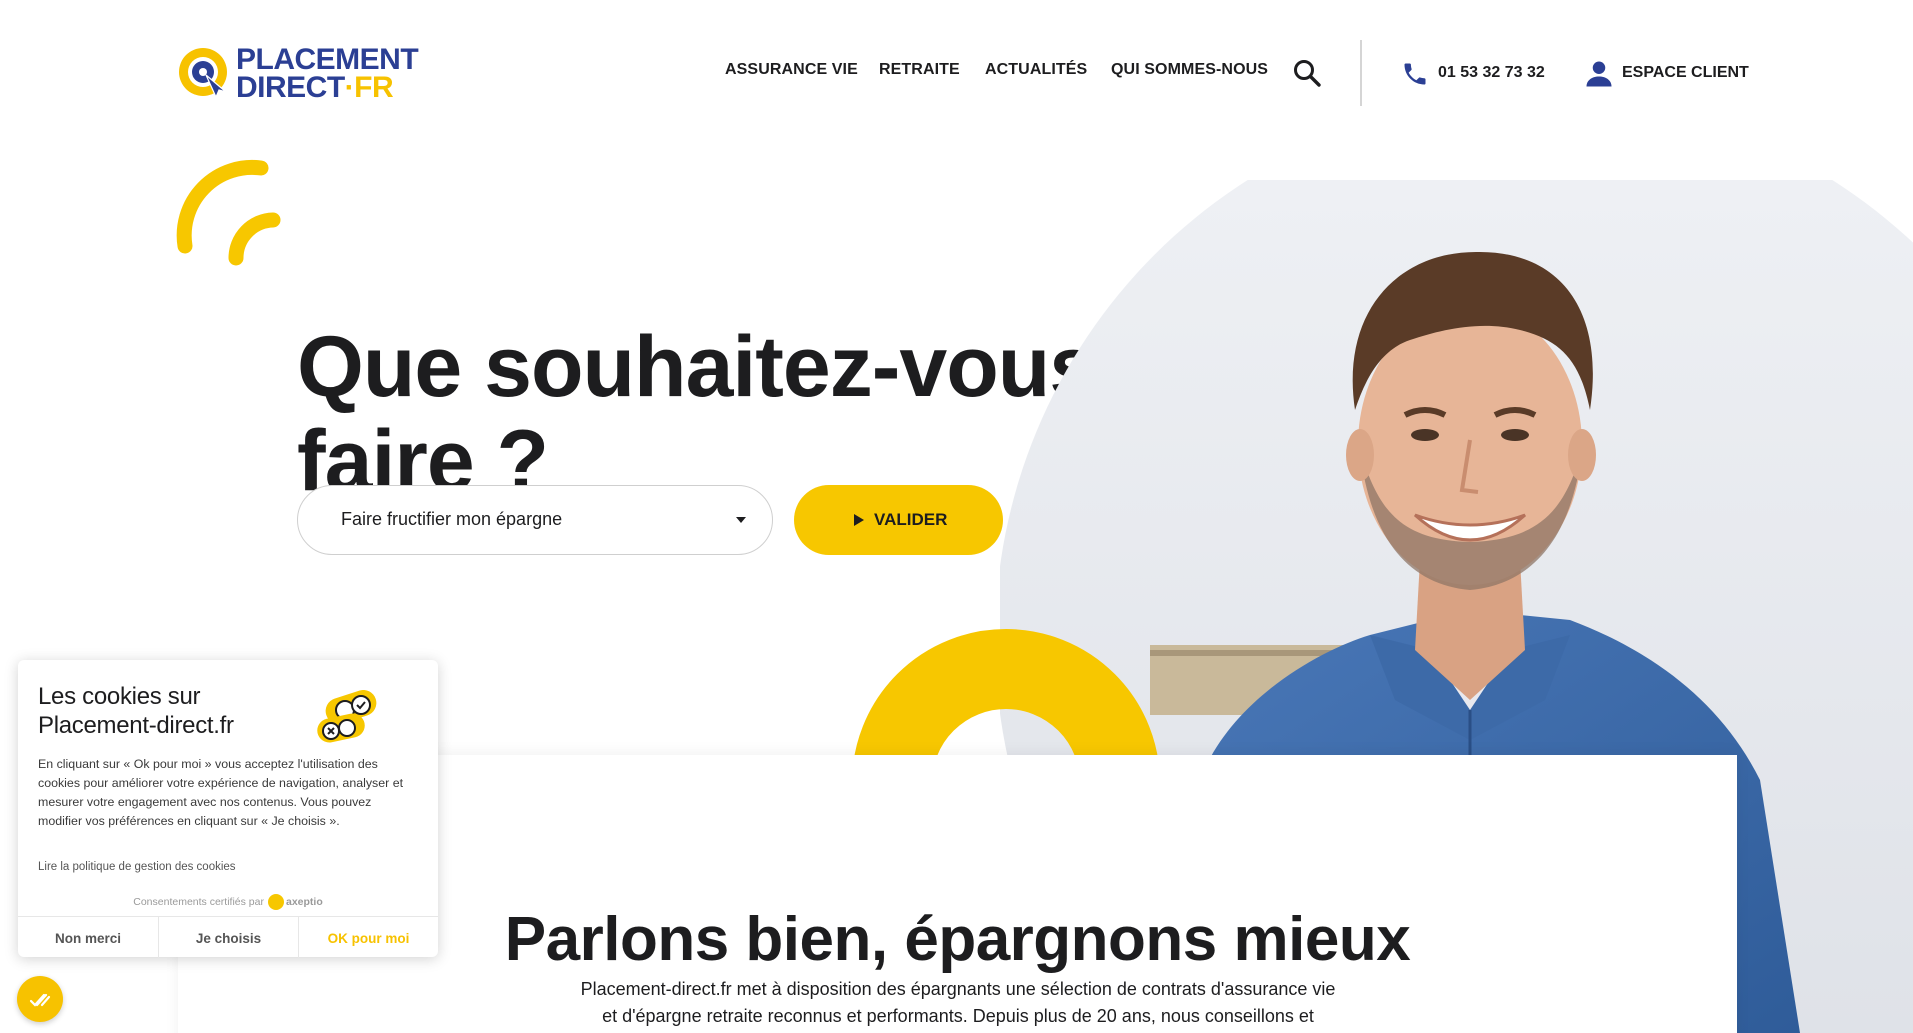 The width and height of the screenshot is (1913, 1033). Describe the element at coordinates (1491, 73) in the screenshot. I see `phone-number-link: 01 53 32 73 32` at that location.